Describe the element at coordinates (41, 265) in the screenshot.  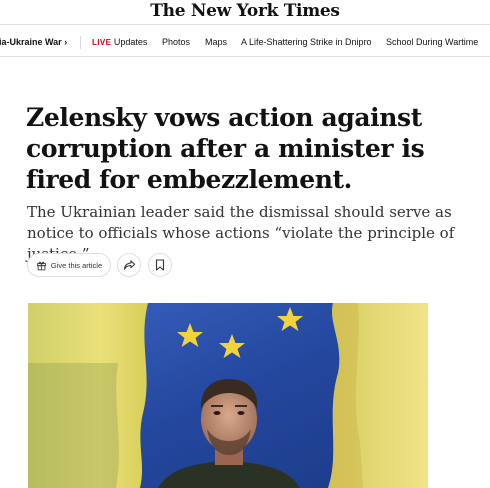
I see `gift-icon` at that location.